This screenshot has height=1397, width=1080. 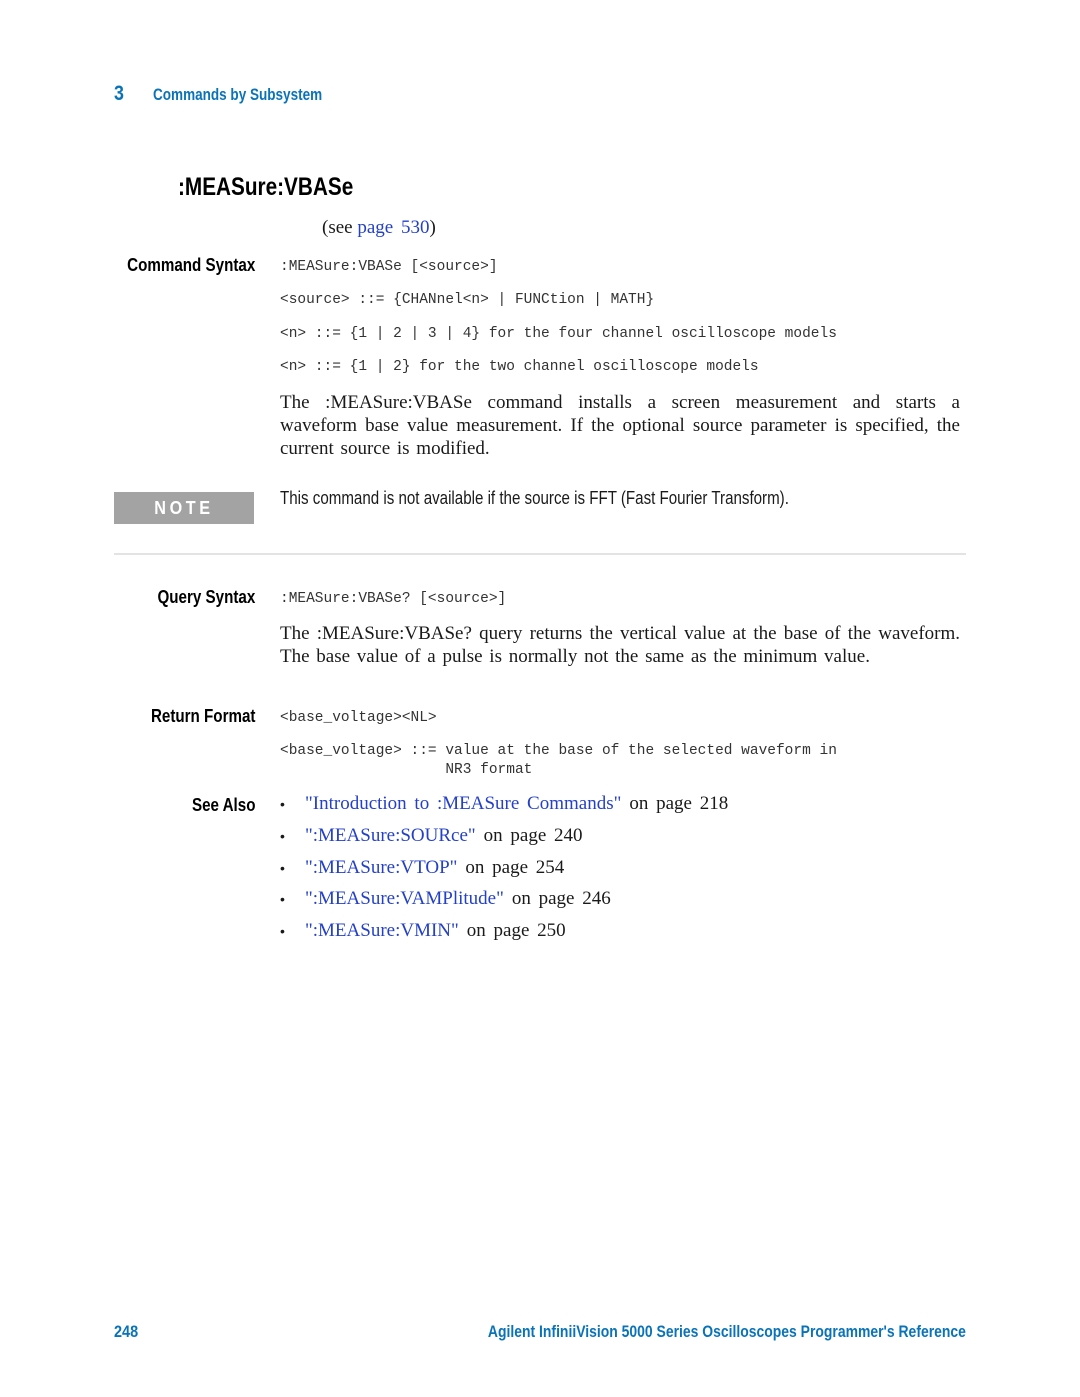 I want to click on return-format-label: Return Format, so click(x=202, y=715).